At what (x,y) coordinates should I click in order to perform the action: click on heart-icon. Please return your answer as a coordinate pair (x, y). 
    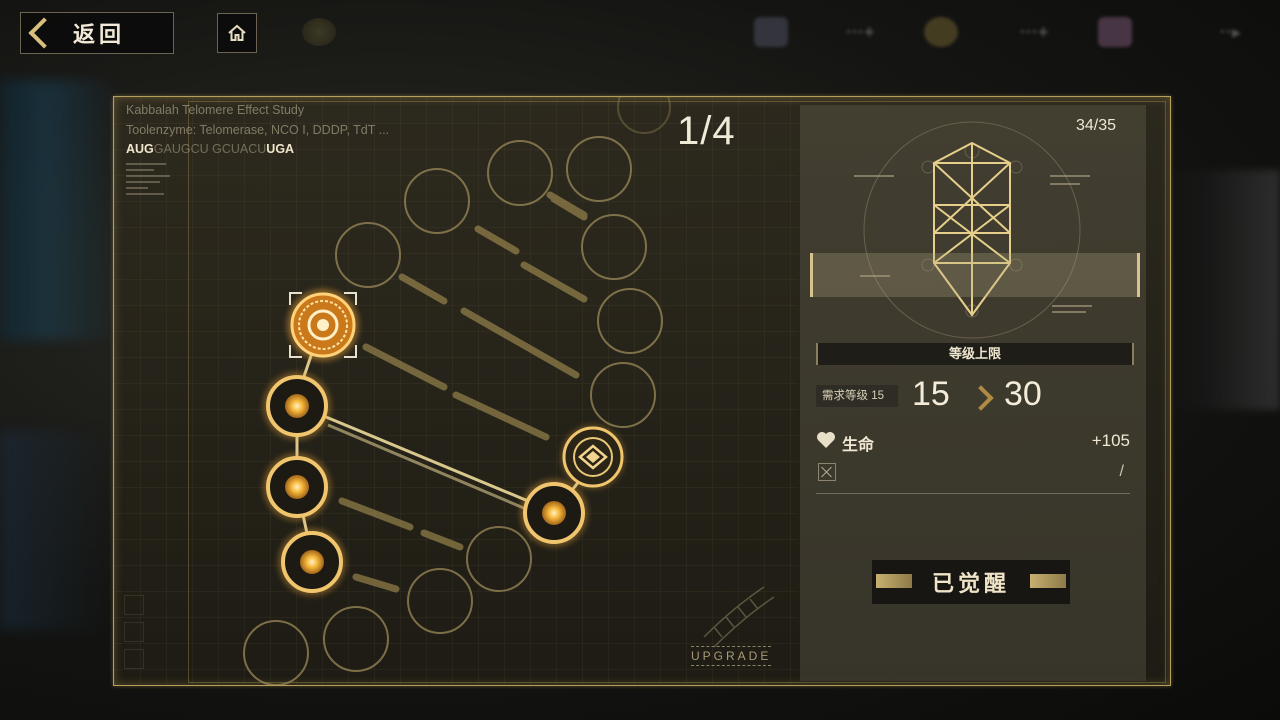
    Looking at the image, I should click on (826, 440).